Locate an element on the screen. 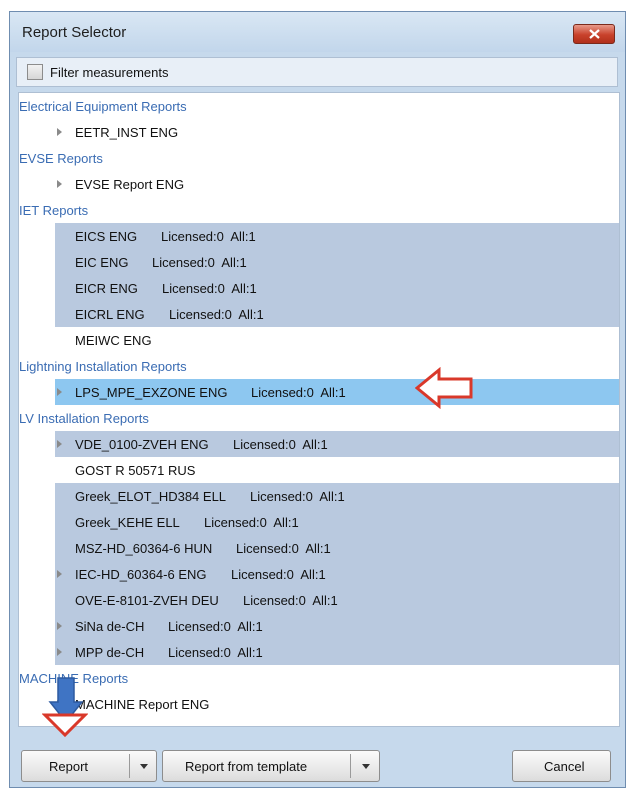  report-name: IEC-HD_60364-6 ENG is located at coordinates (141, 574).